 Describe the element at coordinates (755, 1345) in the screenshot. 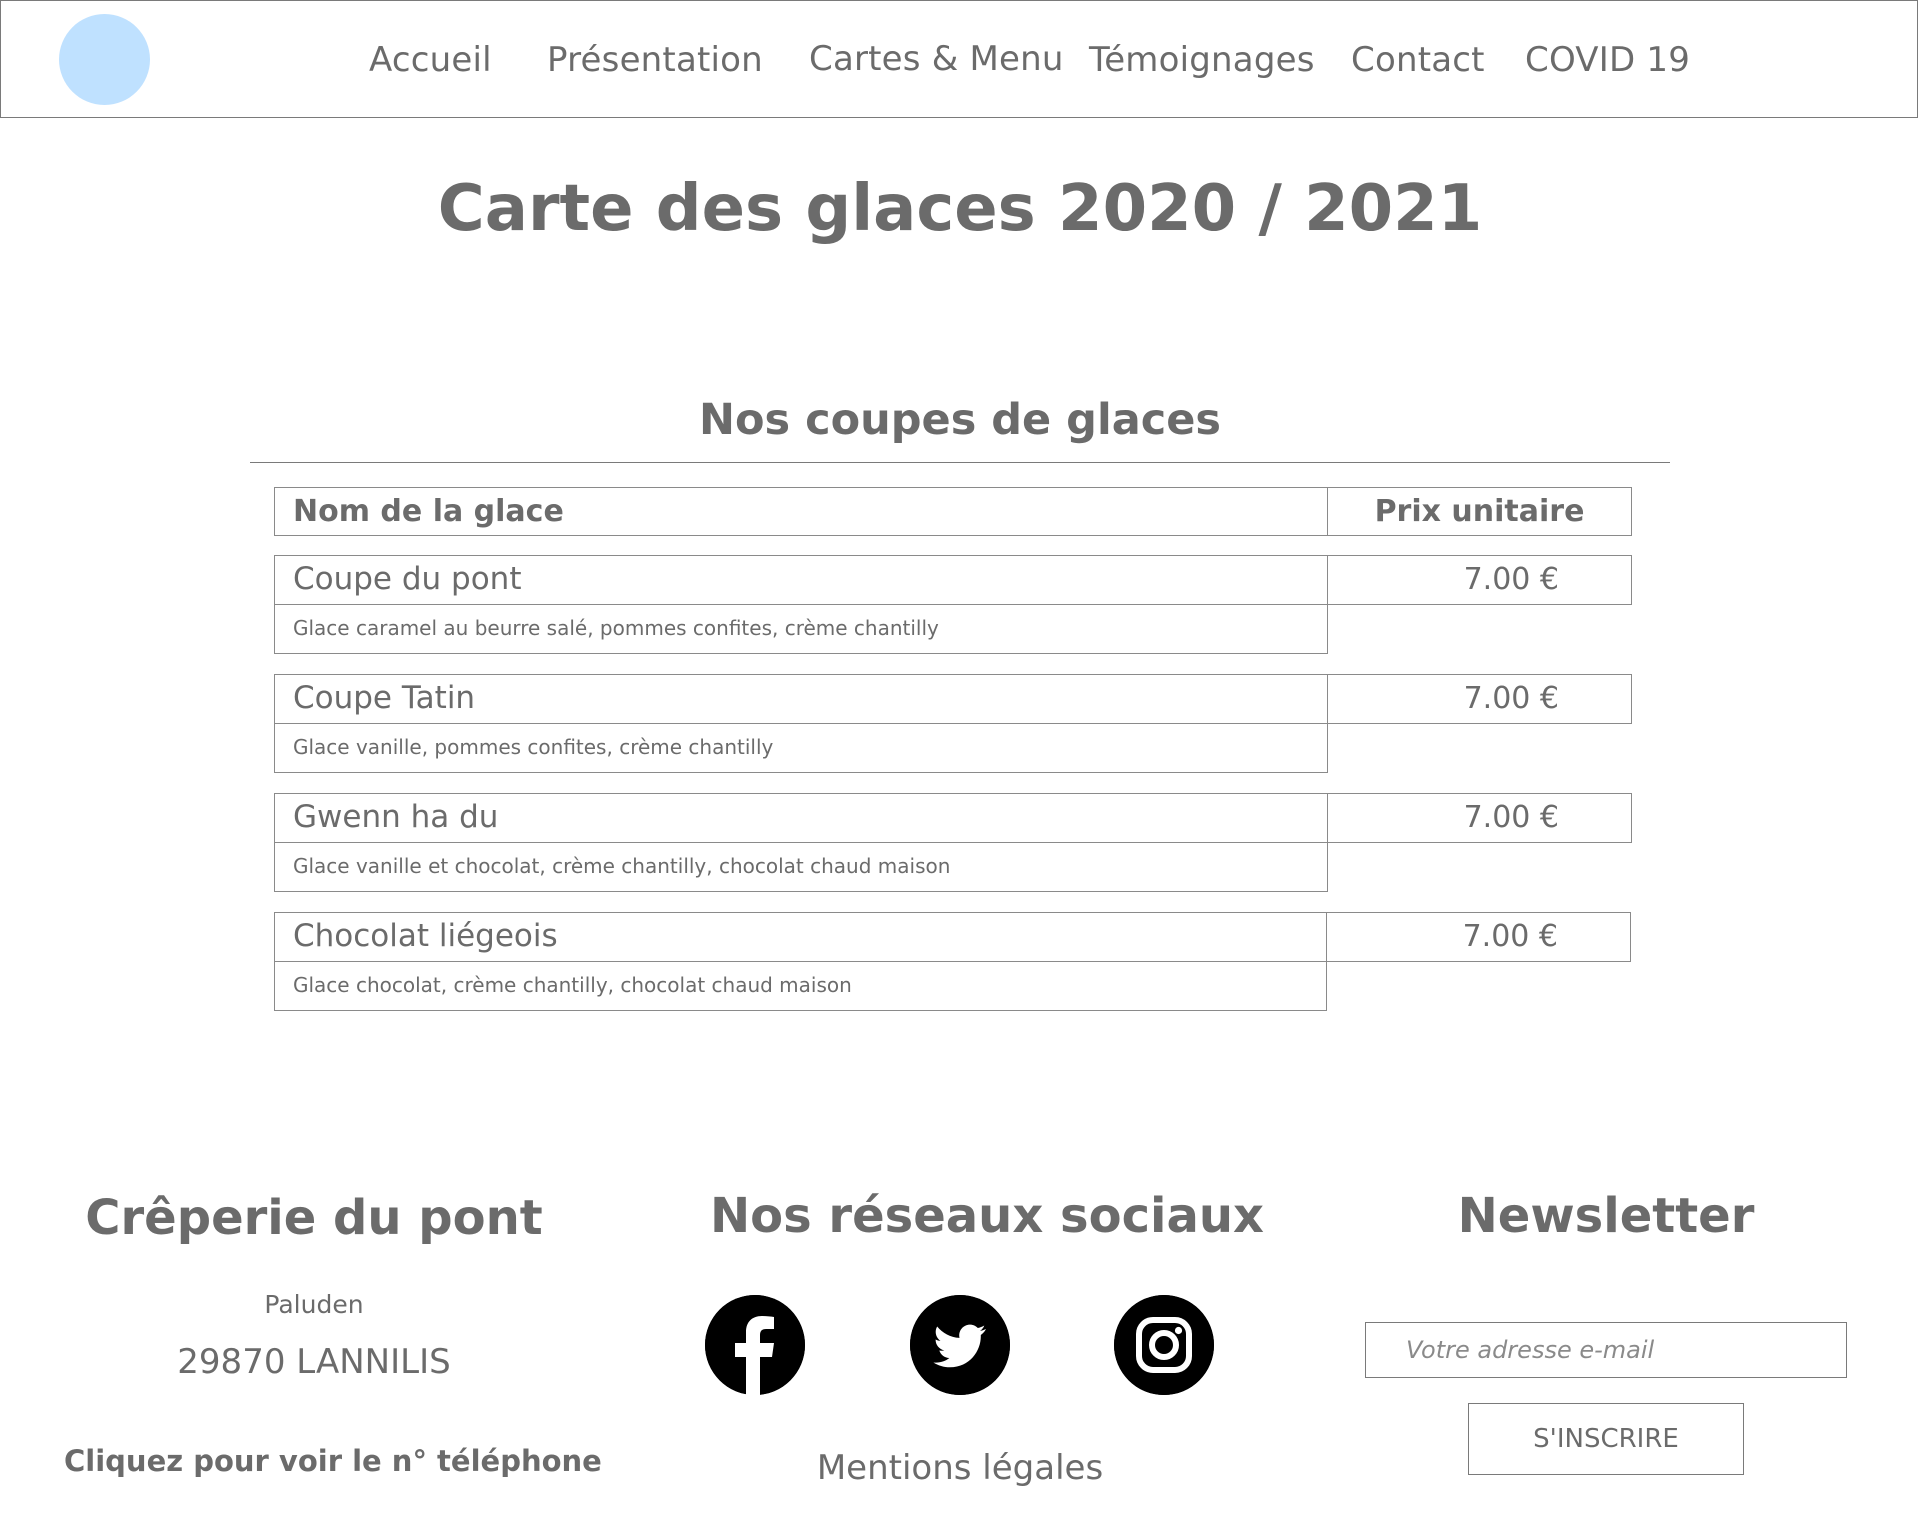

I see `facebook-icon` at that location.